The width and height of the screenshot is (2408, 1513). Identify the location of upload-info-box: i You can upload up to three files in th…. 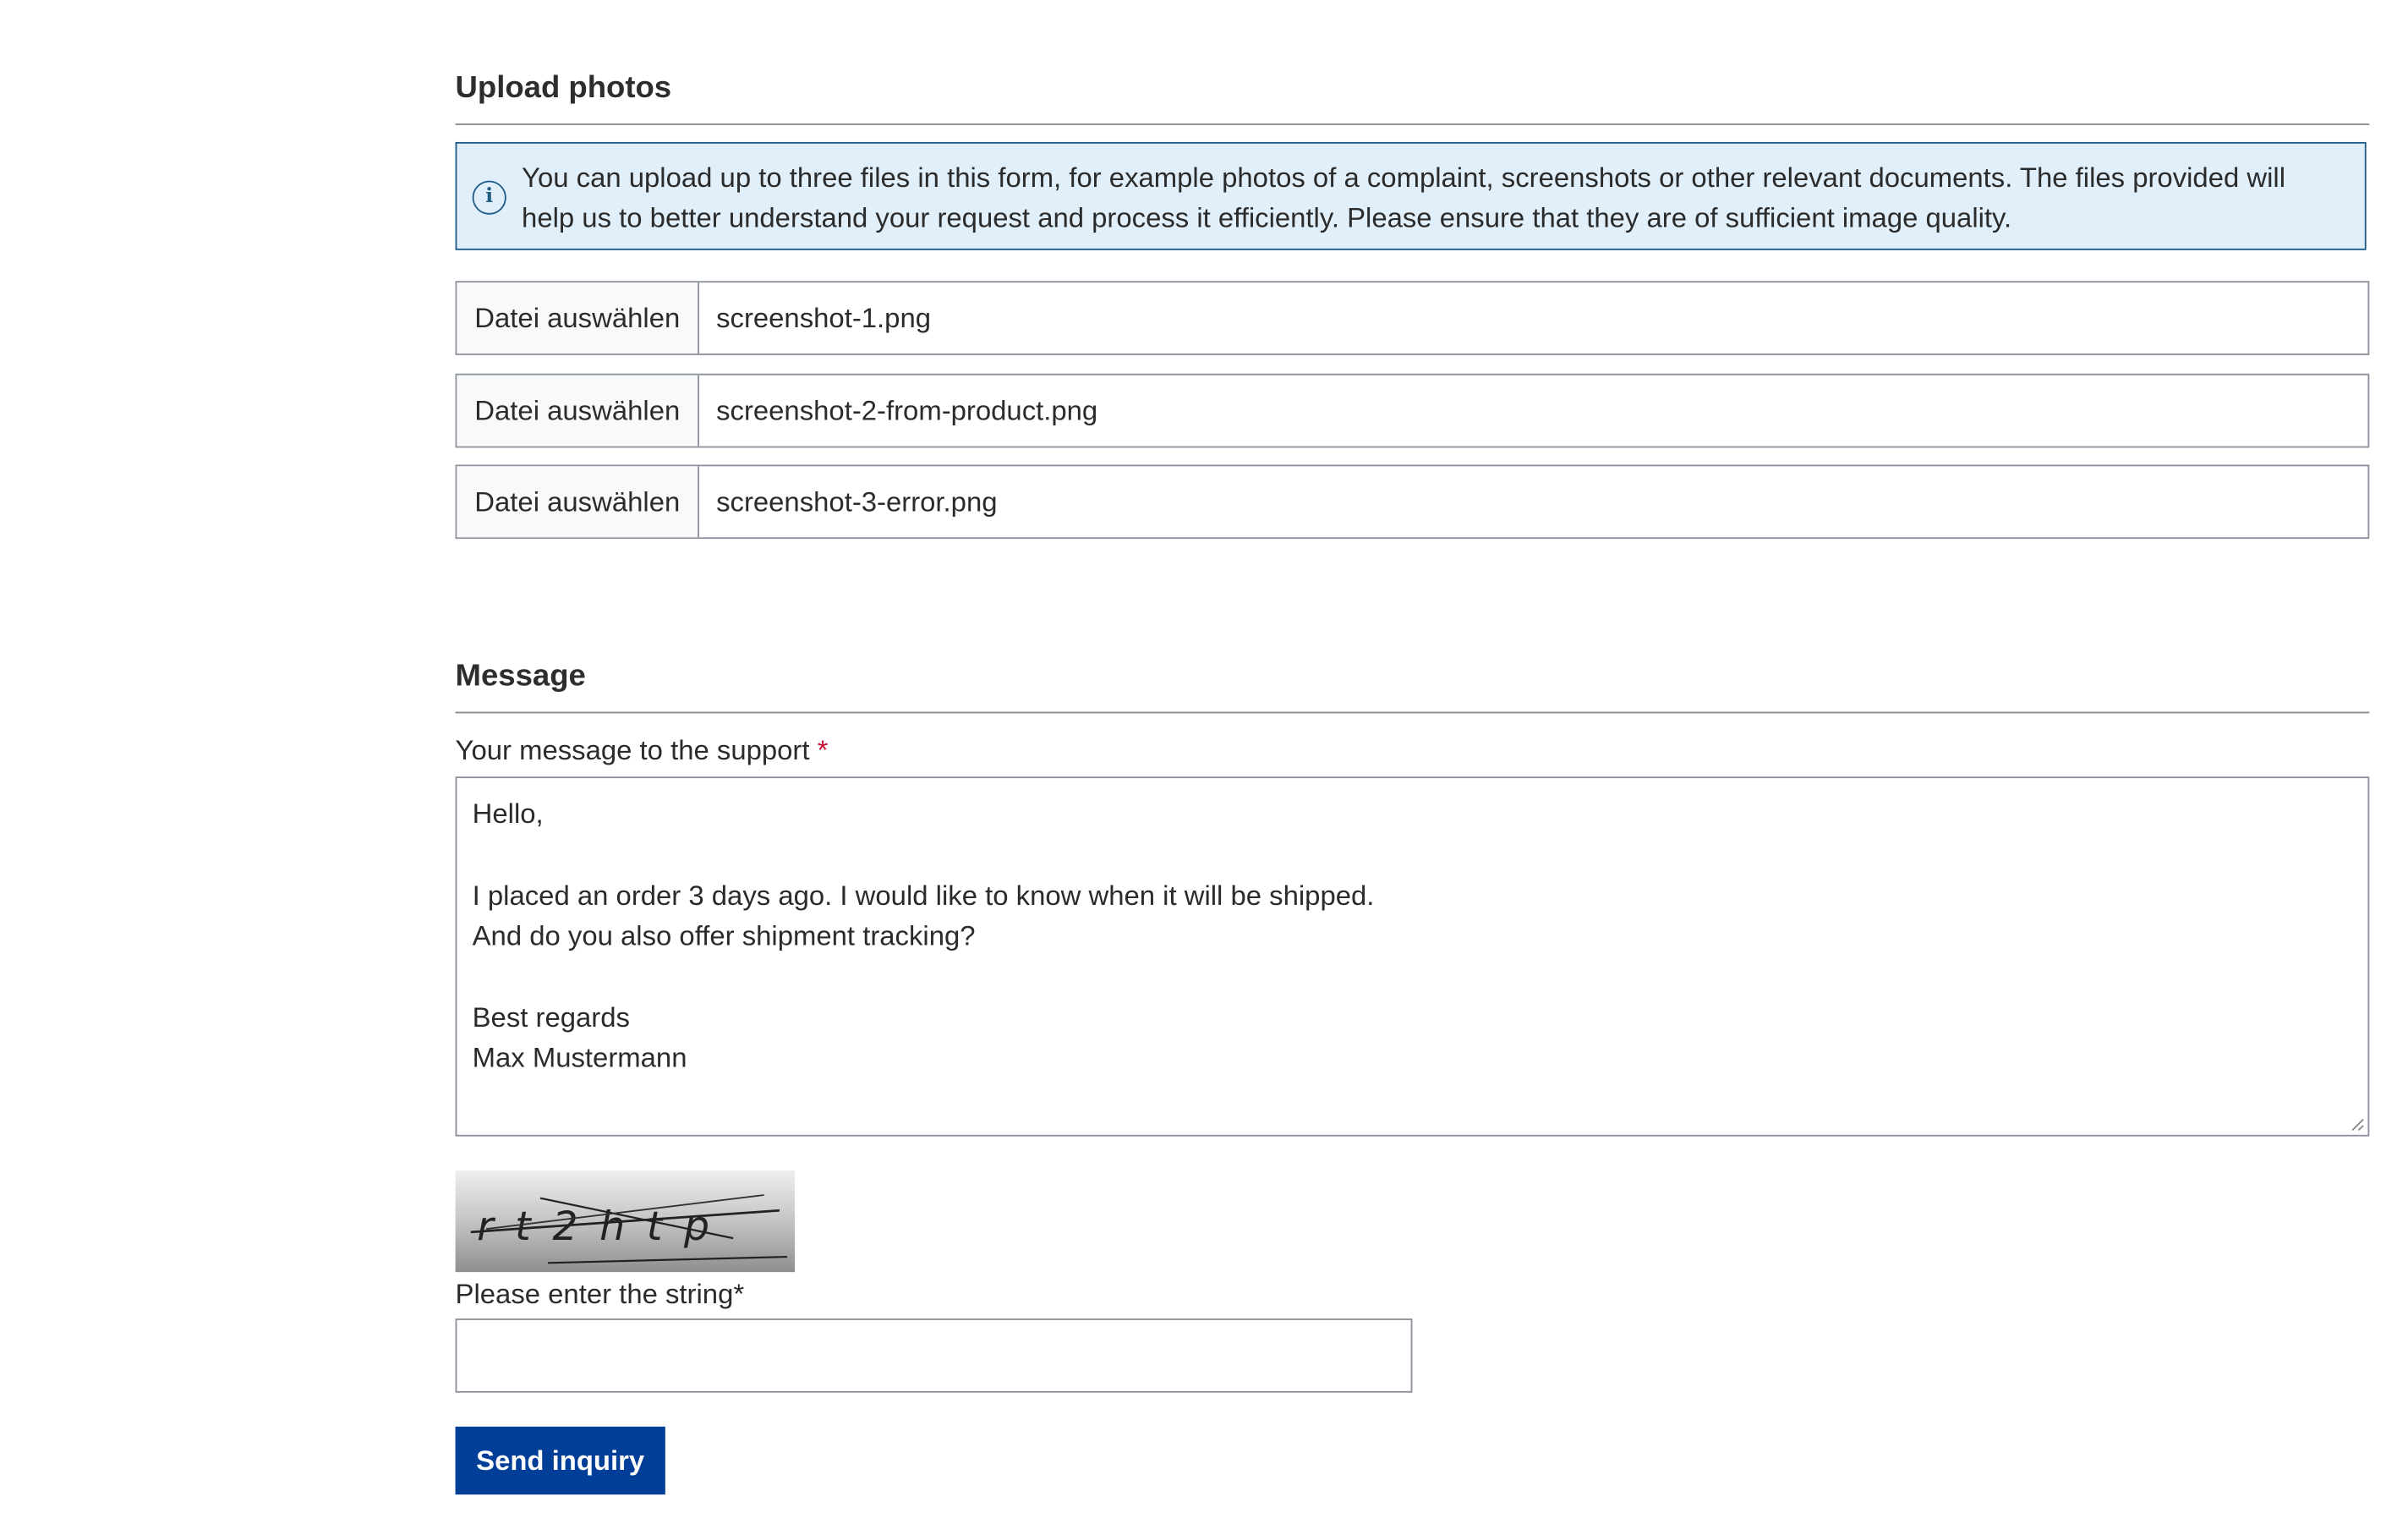
(1411, 196).